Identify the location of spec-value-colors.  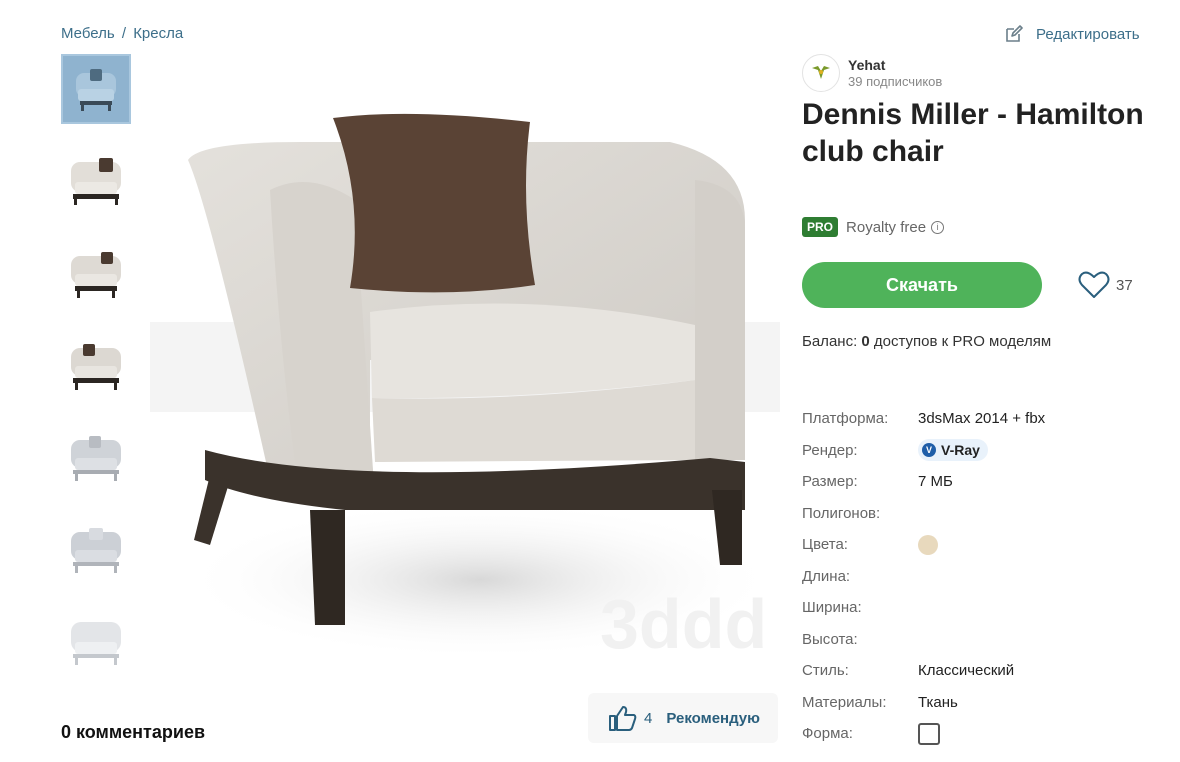
(928, 544).